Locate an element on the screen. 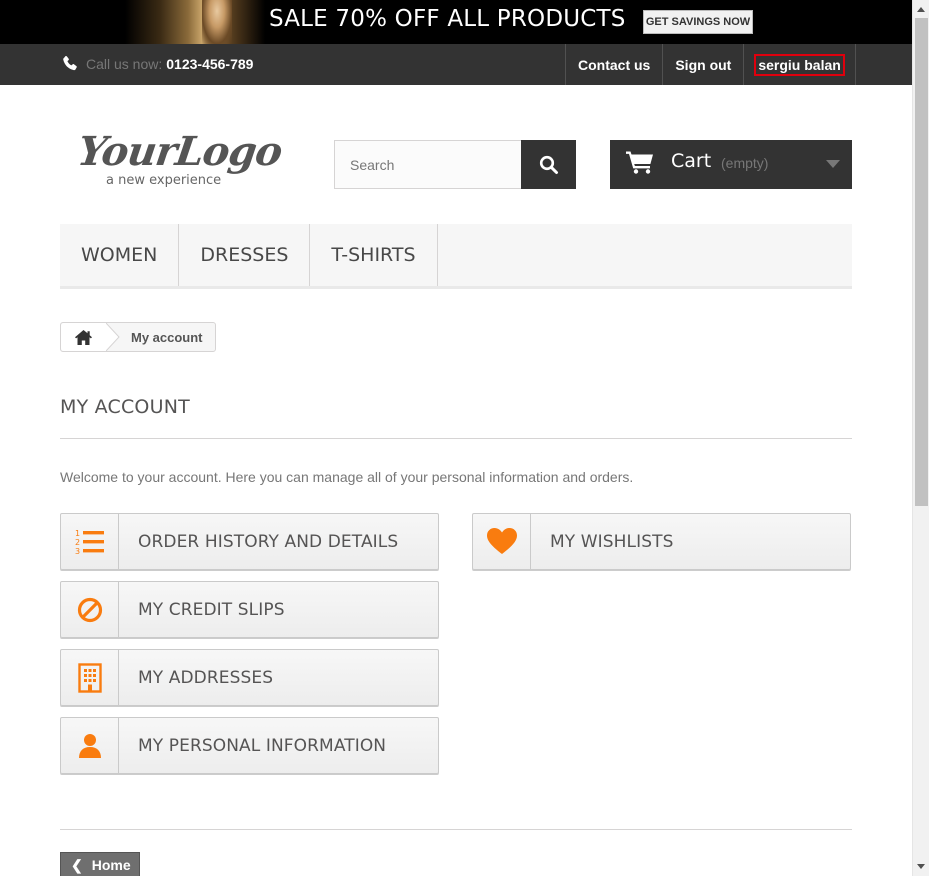 This screenshot has height=876, width=929. chevron-down-icon is located at coordinates (833, 164).